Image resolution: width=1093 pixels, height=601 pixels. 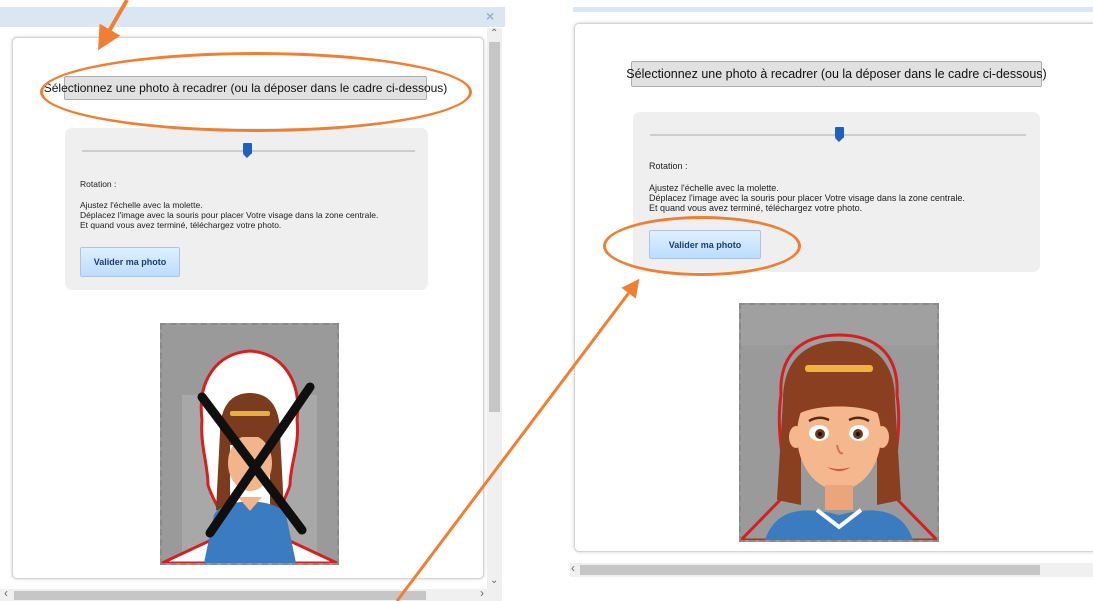 I want to click on scroll-right-icon: ›, so click(x=482, y=593).